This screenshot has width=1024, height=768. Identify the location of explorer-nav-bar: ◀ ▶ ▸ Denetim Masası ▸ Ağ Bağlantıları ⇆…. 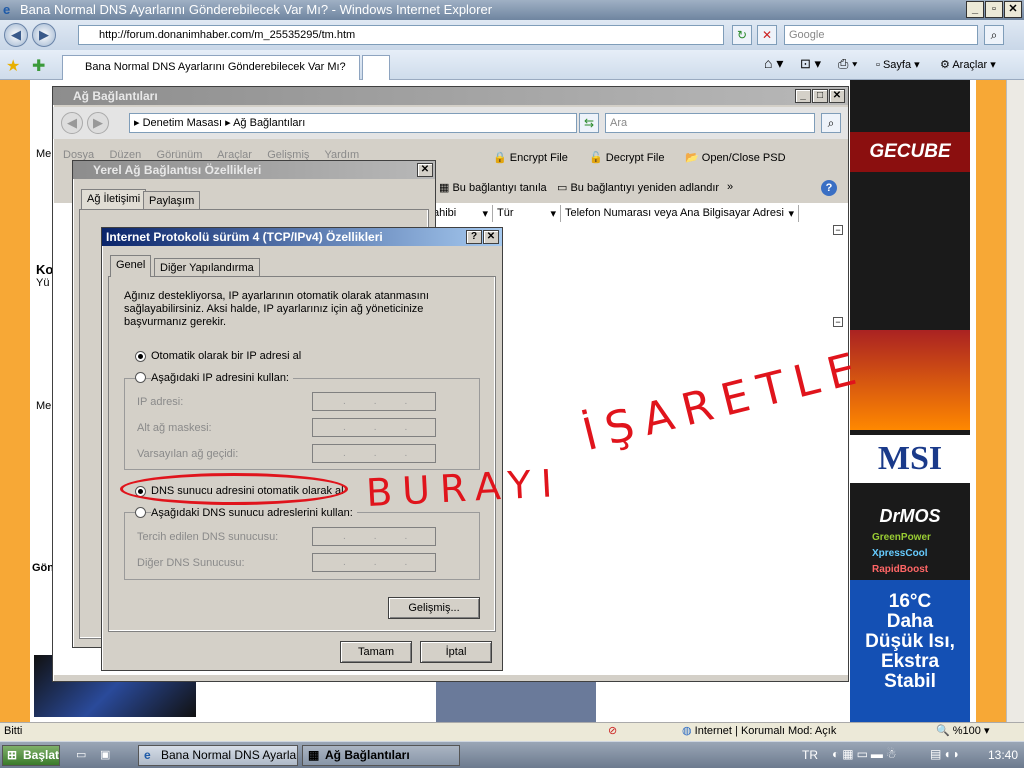
(450, 123).